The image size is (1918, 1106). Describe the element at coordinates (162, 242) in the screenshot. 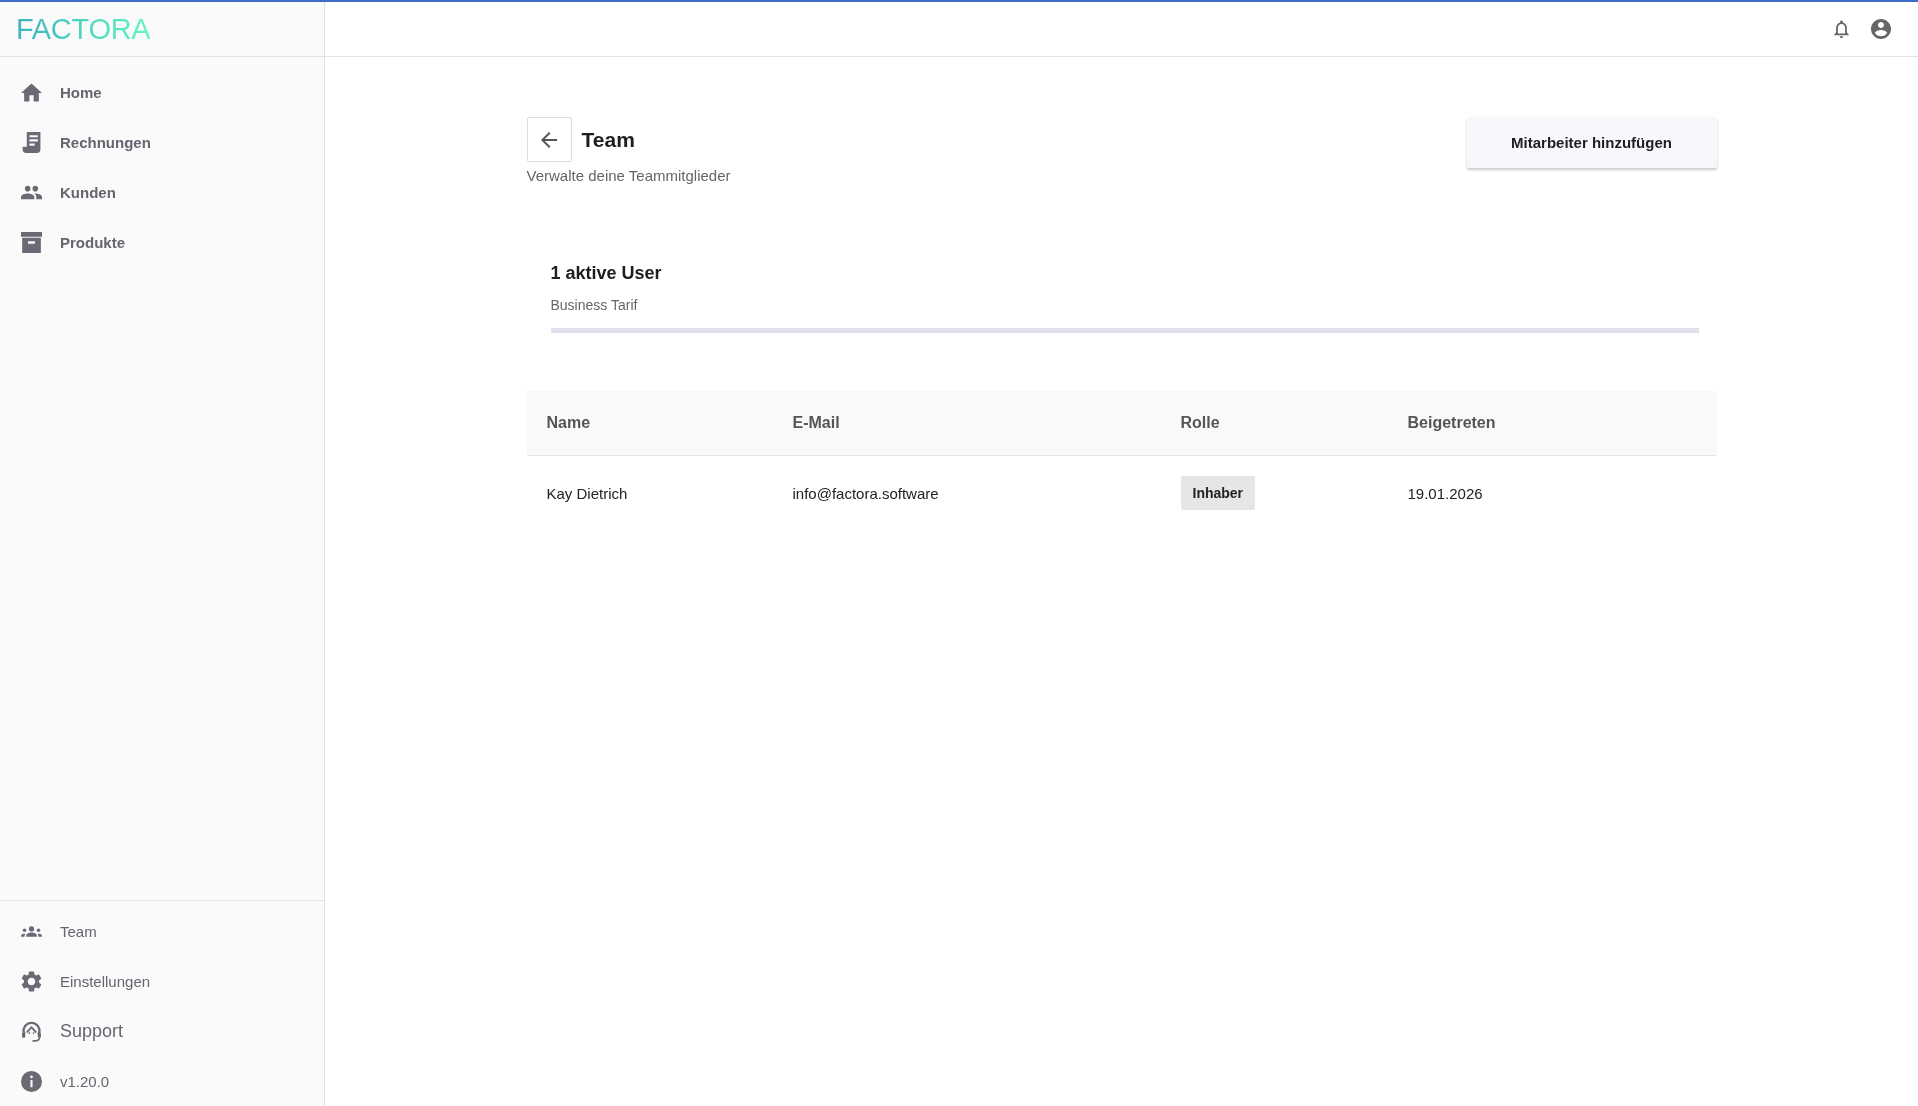

I see `sidebar-item: Produkte` at that location.